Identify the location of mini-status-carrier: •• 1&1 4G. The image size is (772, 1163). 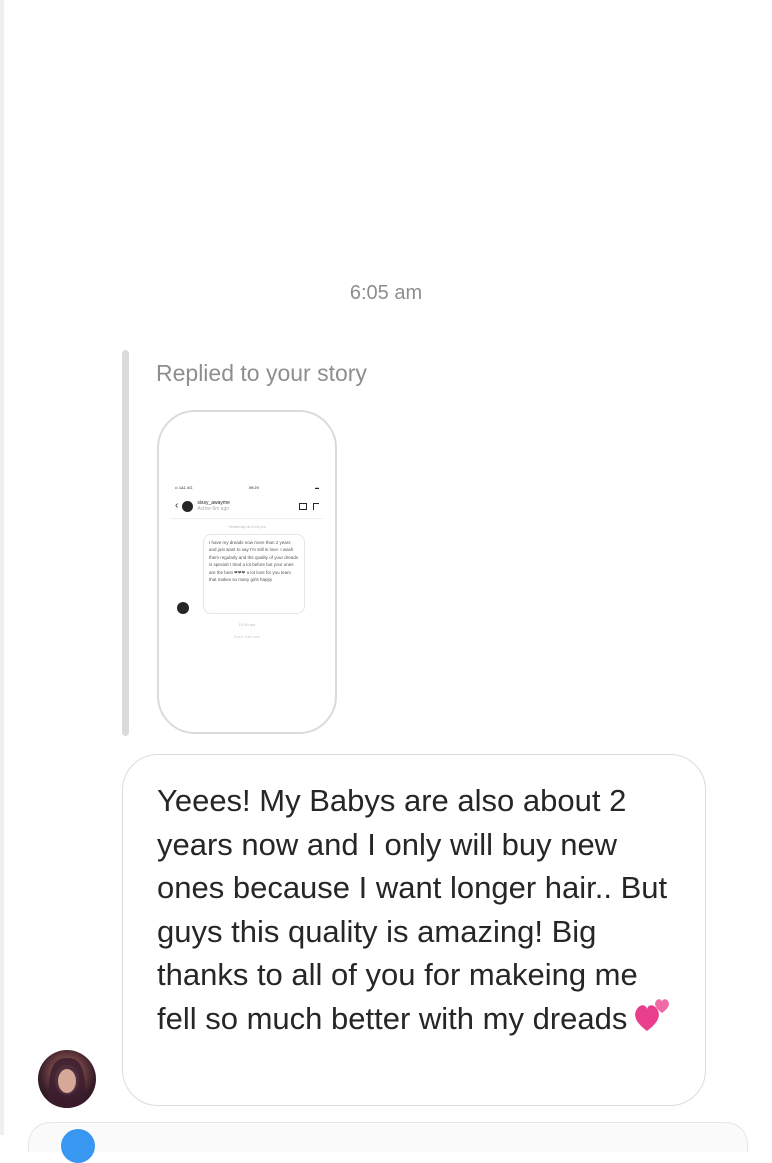
(184, 487).